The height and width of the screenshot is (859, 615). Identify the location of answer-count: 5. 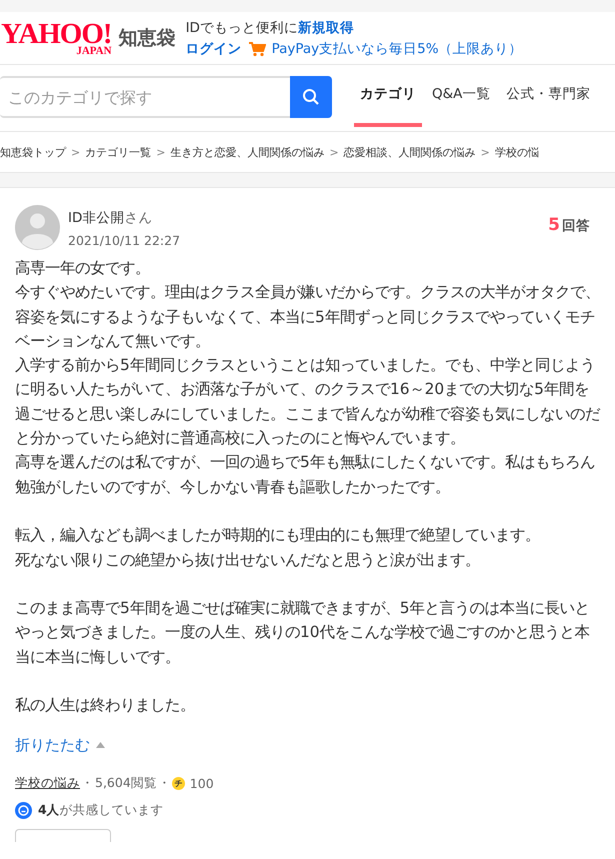
(554, 225).